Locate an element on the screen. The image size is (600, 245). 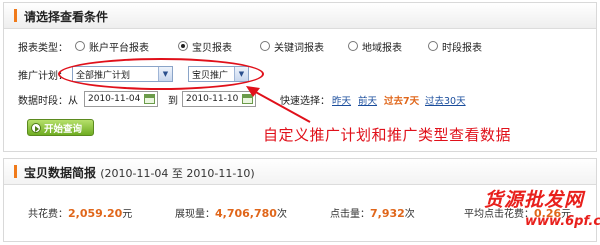
radio-keyword-report: 关键词报表 is located at coordinates (292, 46).